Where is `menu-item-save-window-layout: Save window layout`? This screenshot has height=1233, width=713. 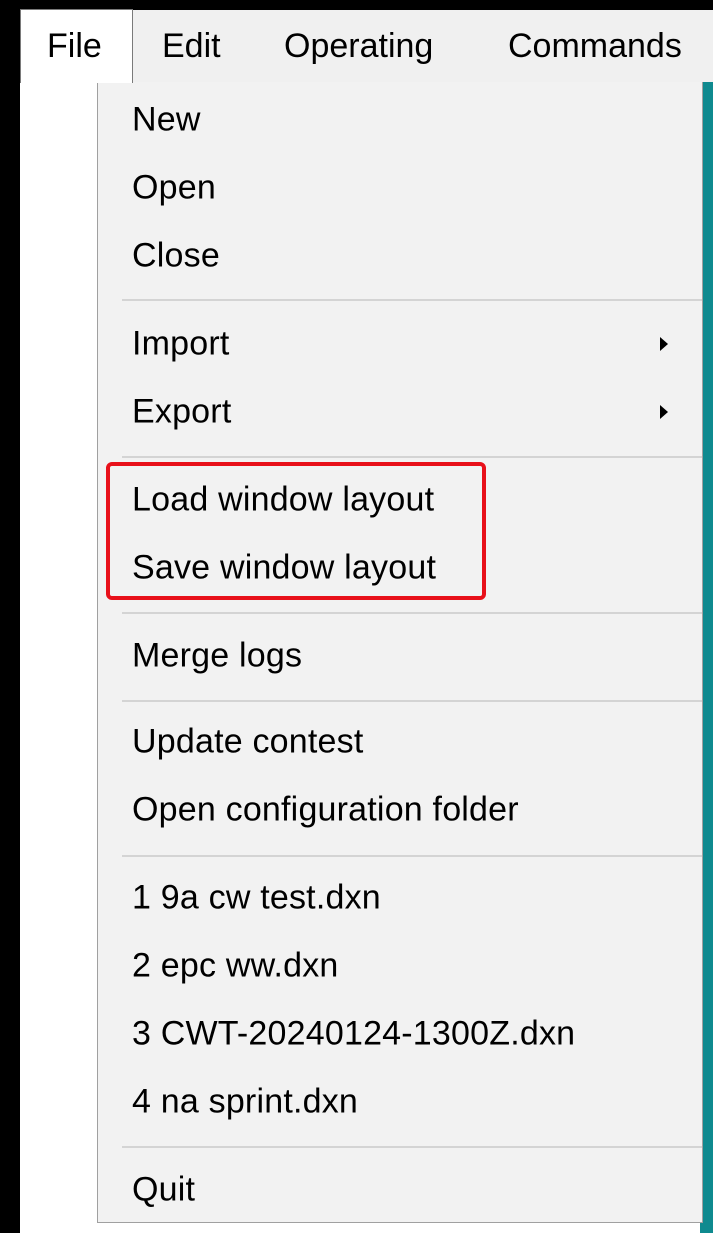
menu-item-save-window-layout: Save window layout is located at coordinates (398, 568).